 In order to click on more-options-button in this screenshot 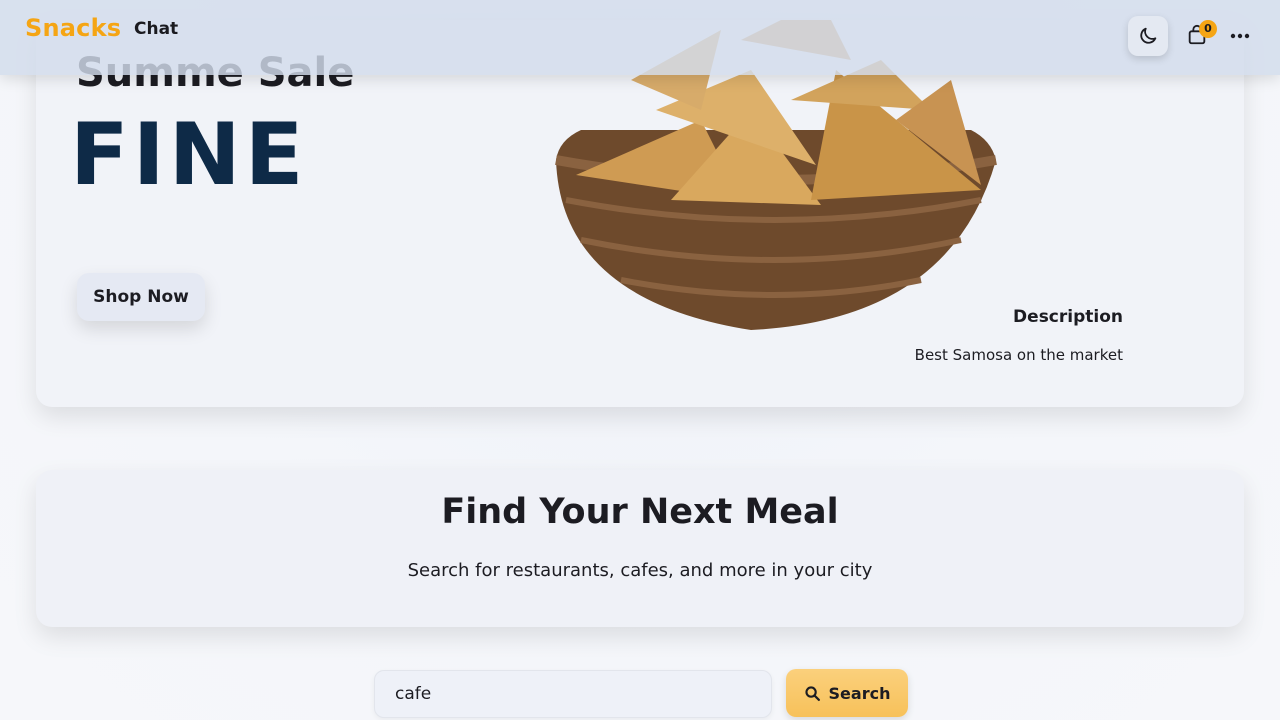, I will do `click(1240, 36)`.